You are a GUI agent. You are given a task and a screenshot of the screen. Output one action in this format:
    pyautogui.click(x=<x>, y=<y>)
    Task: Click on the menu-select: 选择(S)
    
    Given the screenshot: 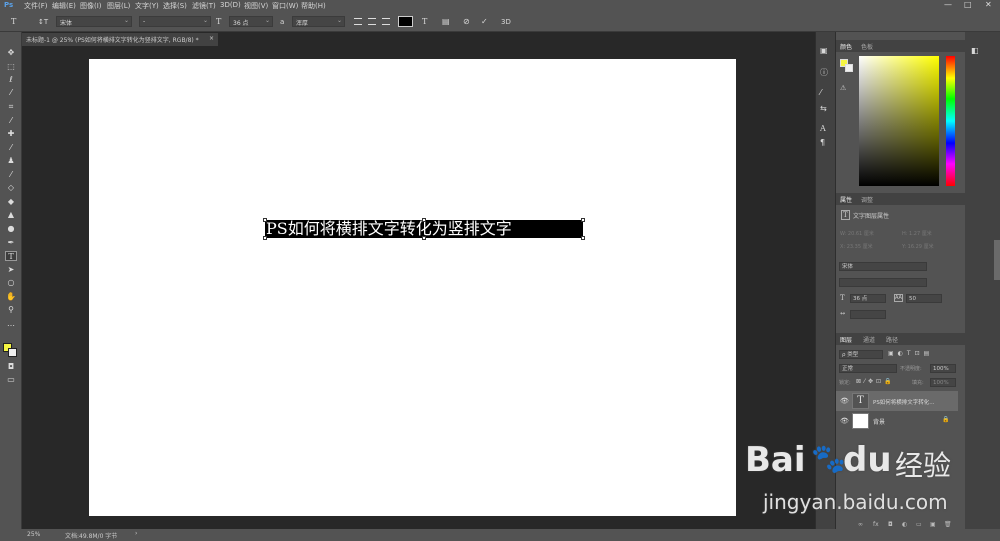 What is the action you would take?
    pyautogui.click(x=175, y=6)
    